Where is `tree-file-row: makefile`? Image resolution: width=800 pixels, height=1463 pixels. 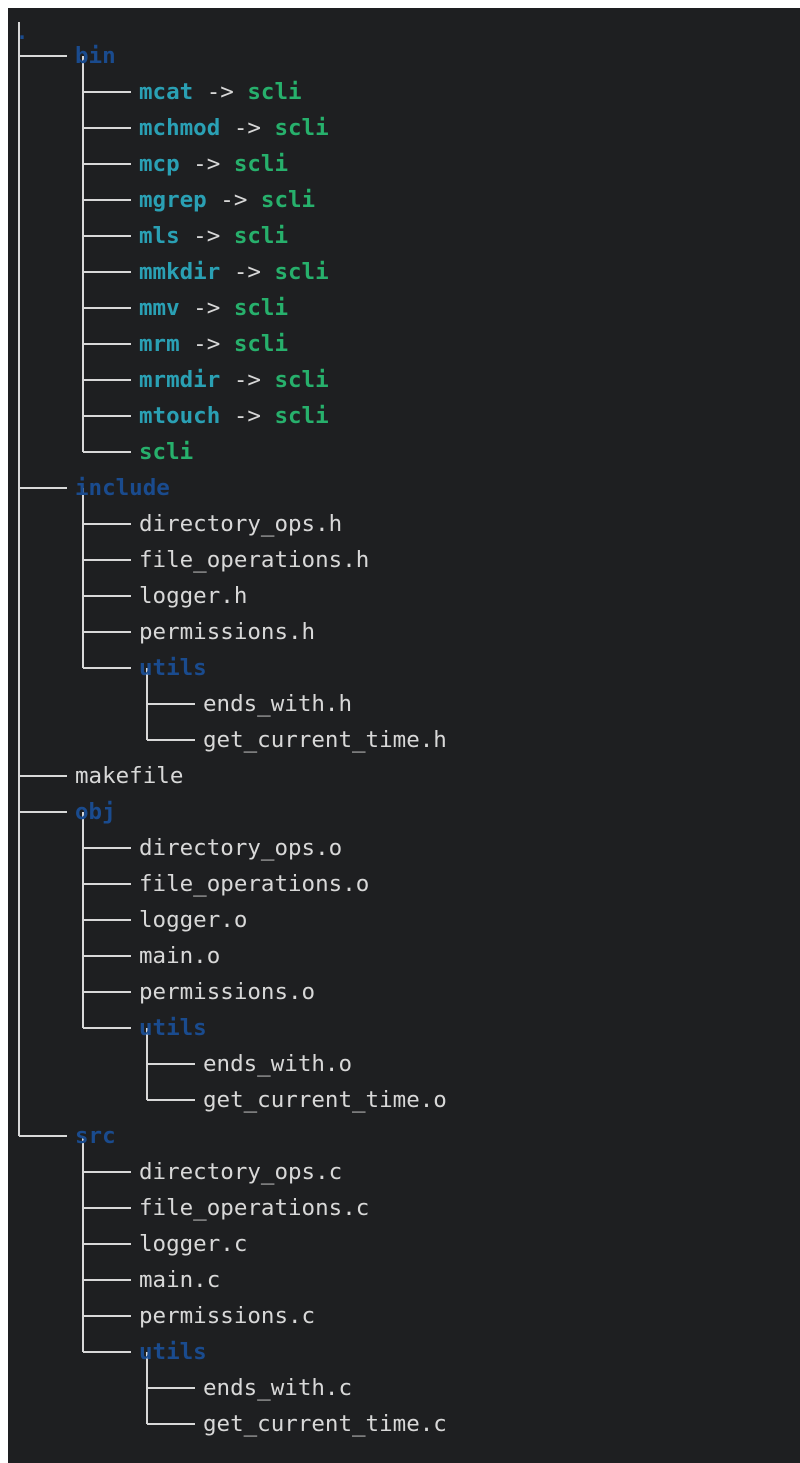 tree-file-row: makefile is located at coordinates (129, 776).